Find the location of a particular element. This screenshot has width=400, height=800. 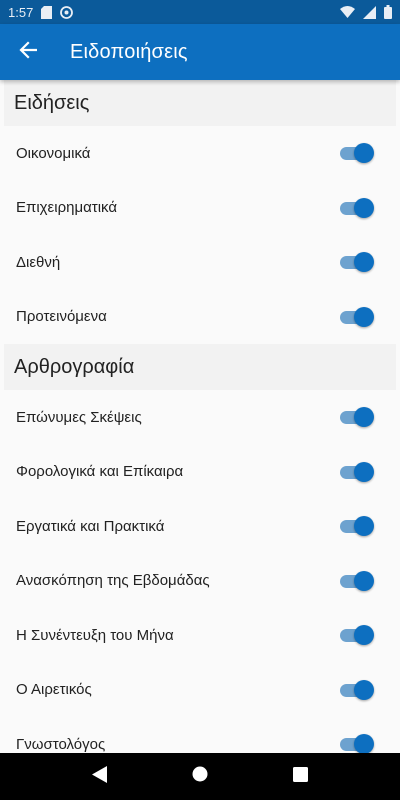

pref-row-monthly-interview: Η Συνέντευξη του Μήνα is located at coordinates (200, 635).